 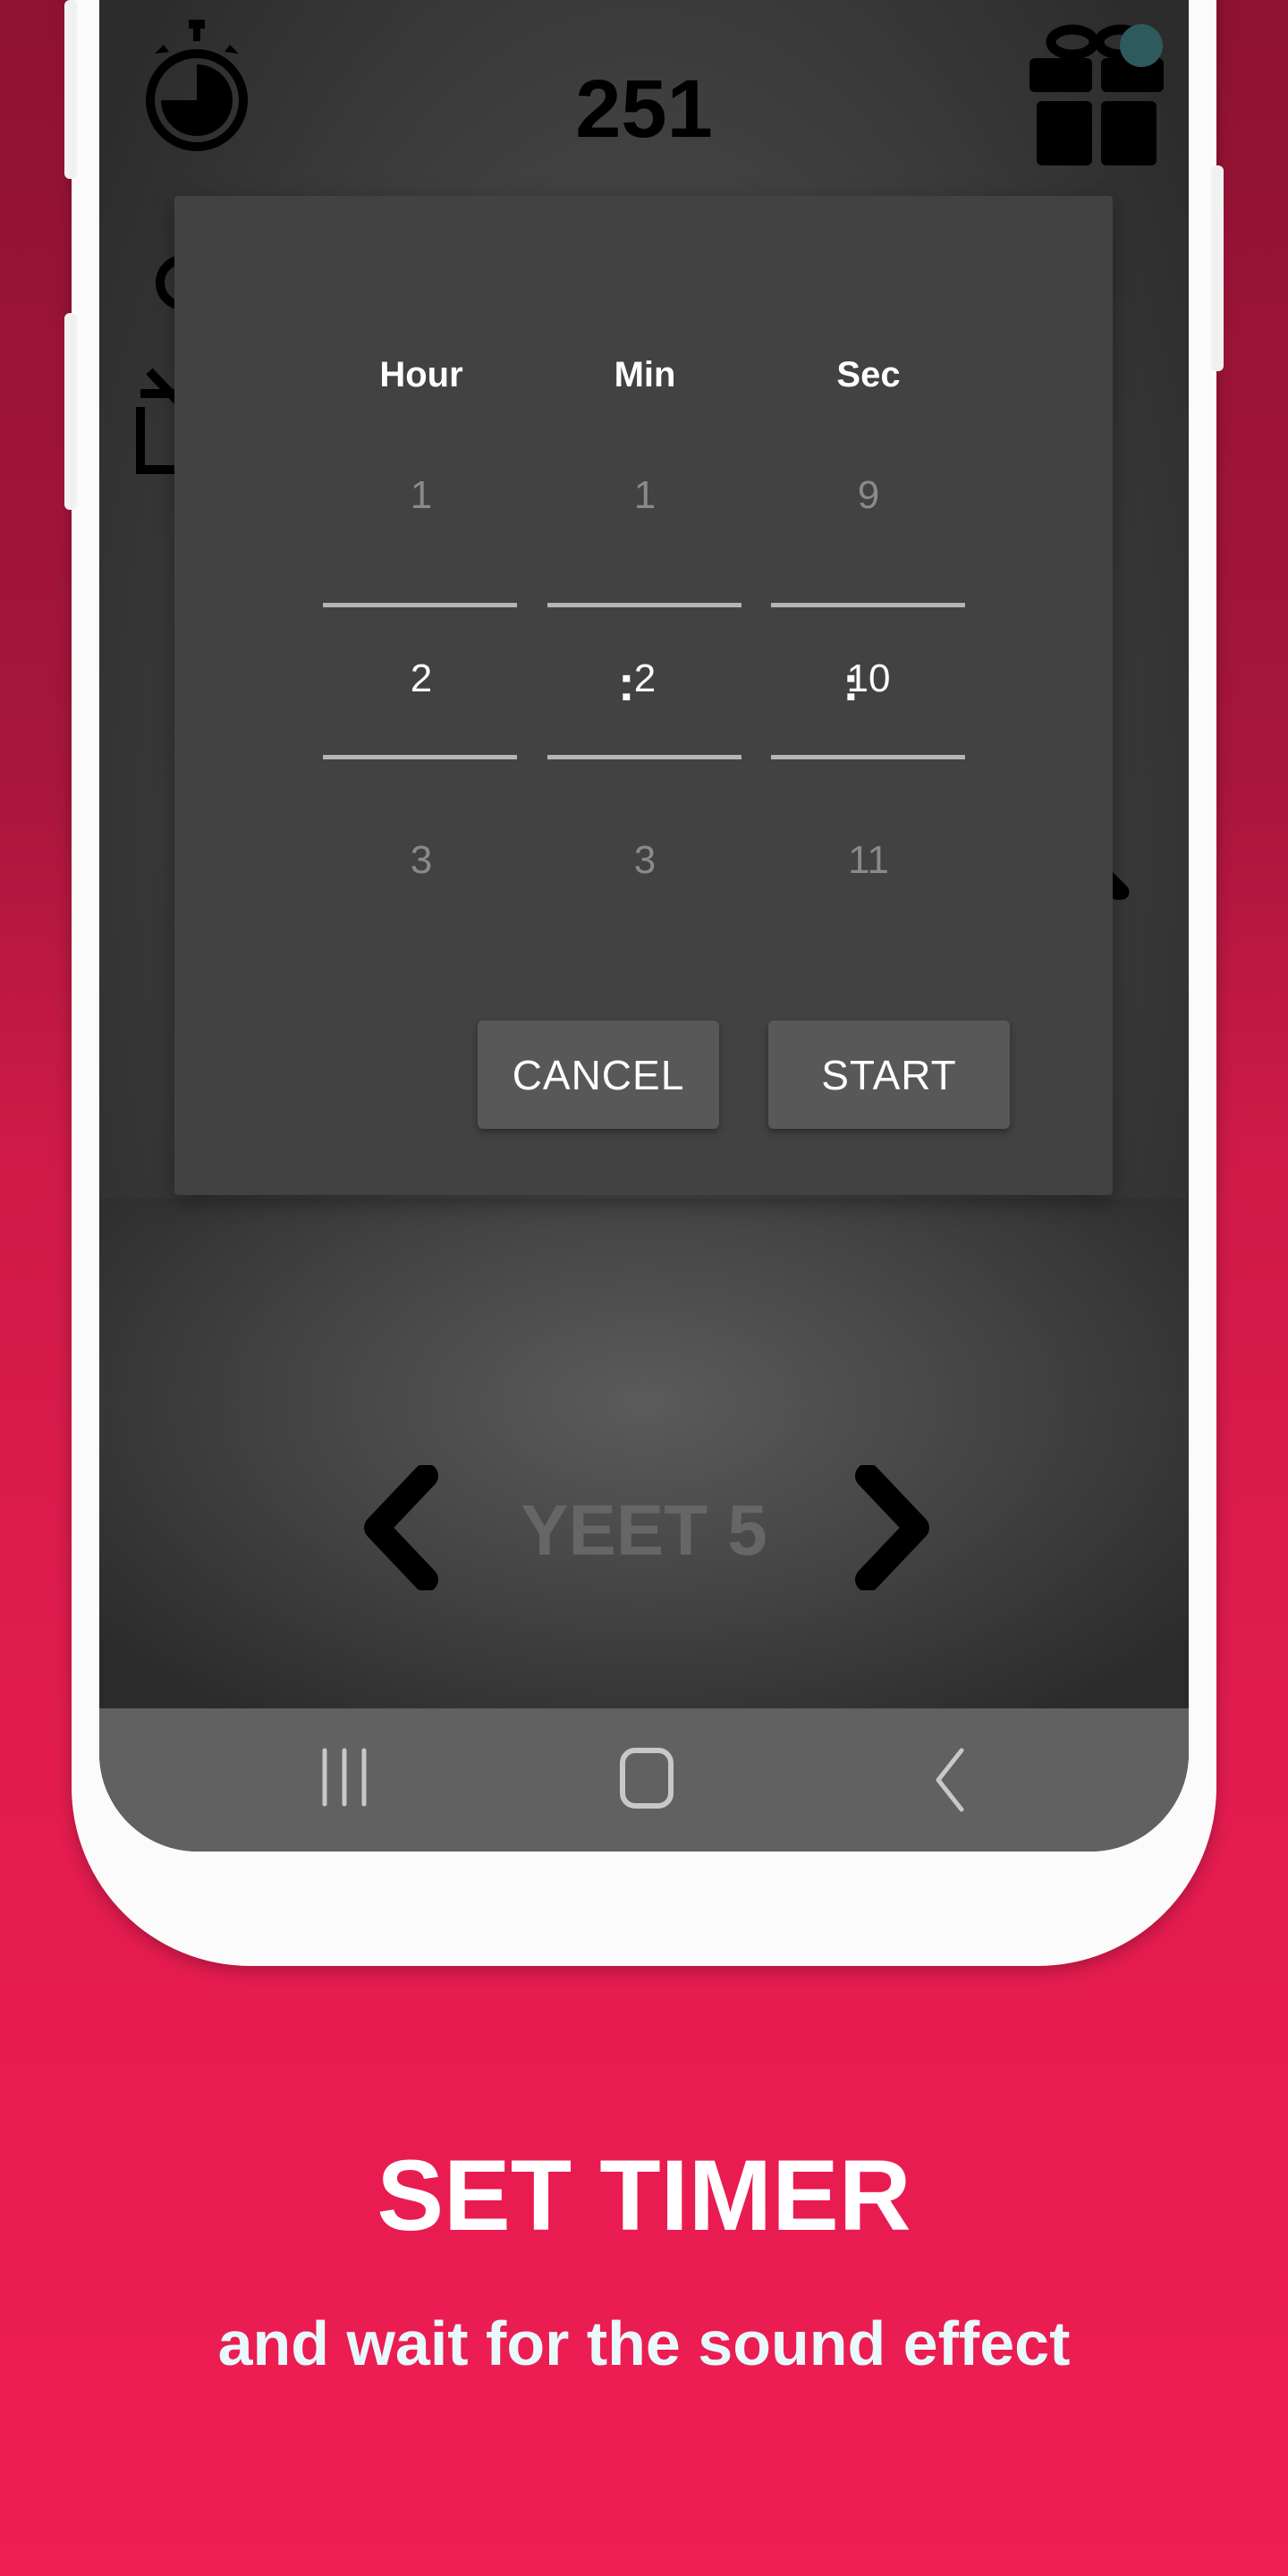 What do you see at coordinates (421, 374) in the screenshot?
I see `hour-header: Hour` at bounding box center [421, 374].